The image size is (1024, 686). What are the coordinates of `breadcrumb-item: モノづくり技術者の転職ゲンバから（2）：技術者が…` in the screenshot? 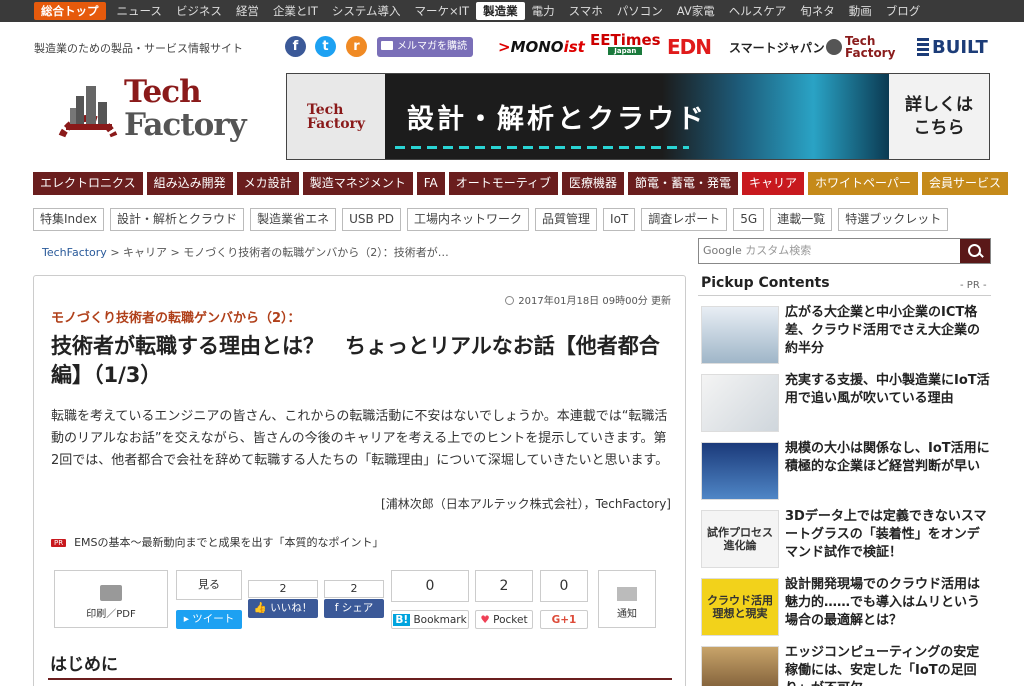 It's located at (316, 252).